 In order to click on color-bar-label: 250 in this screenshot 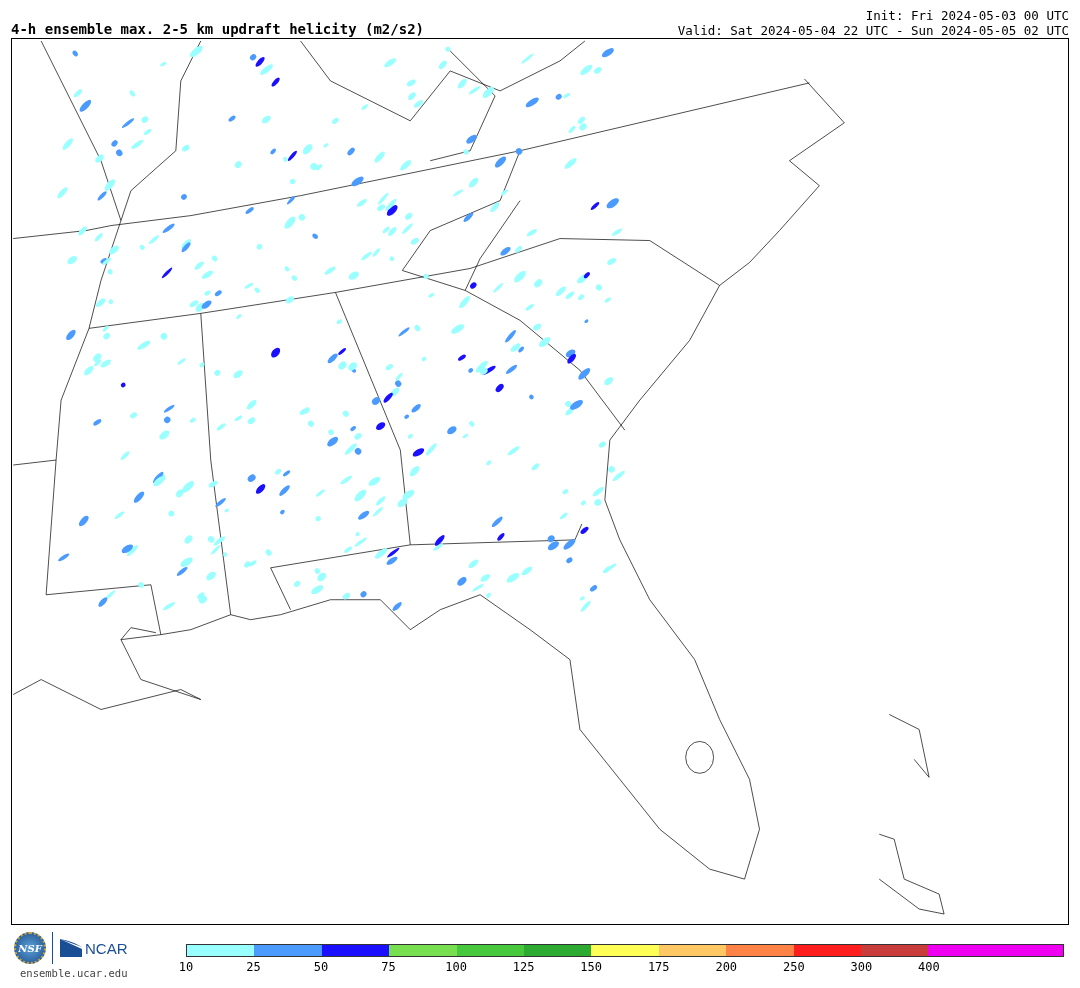, I will do `click(793, 967)`.